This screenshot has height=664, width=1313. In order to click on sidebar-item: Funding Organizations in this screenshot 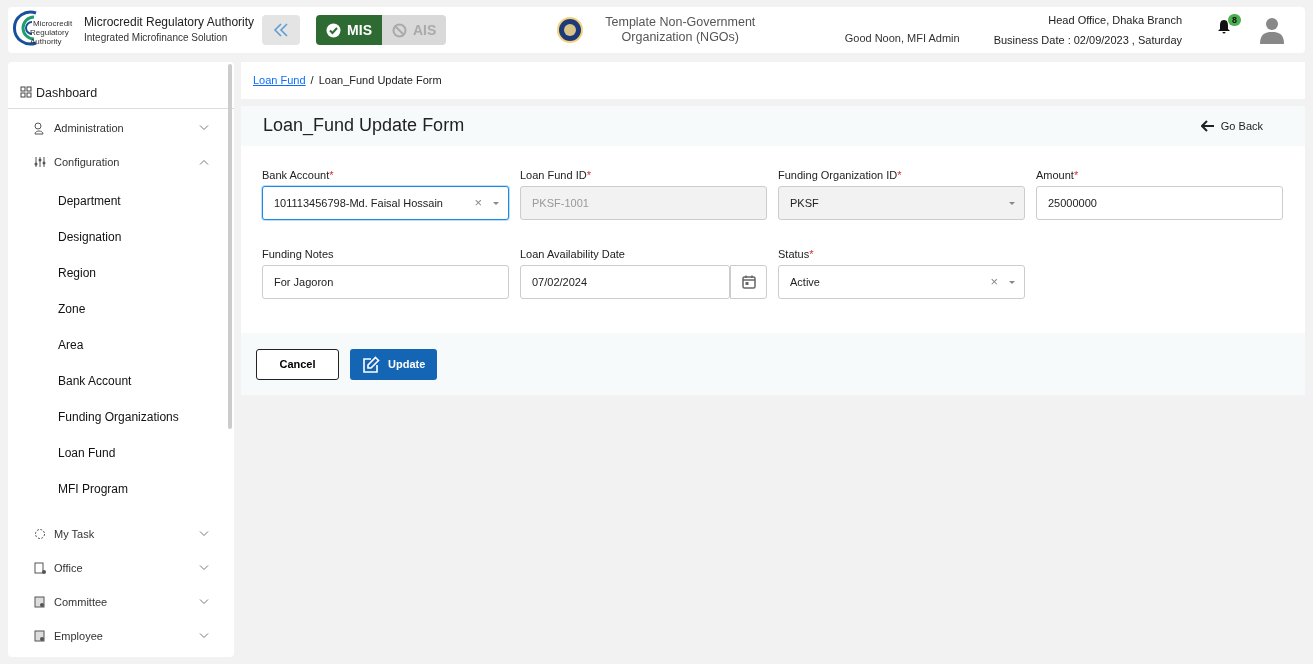, I will do `click(121, 417)`.